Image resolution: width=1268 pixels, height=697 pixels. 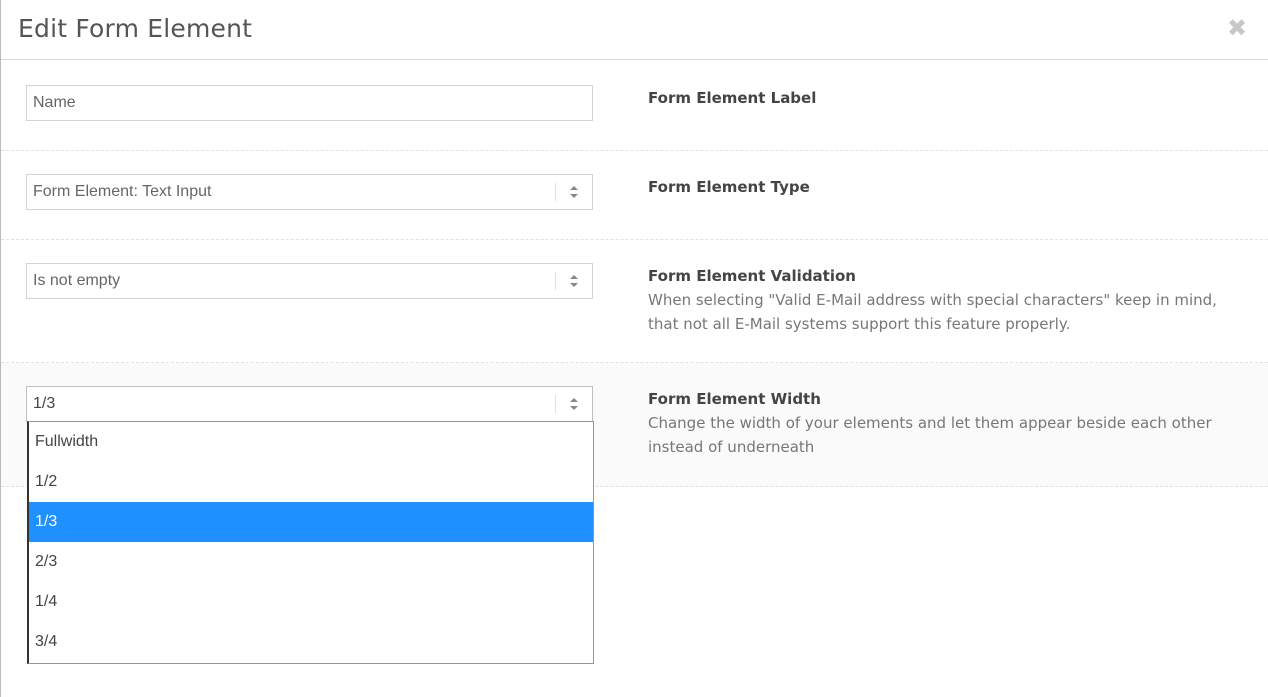 I want to click on dropdown-option: 1/4, so click(x=311, y=602).